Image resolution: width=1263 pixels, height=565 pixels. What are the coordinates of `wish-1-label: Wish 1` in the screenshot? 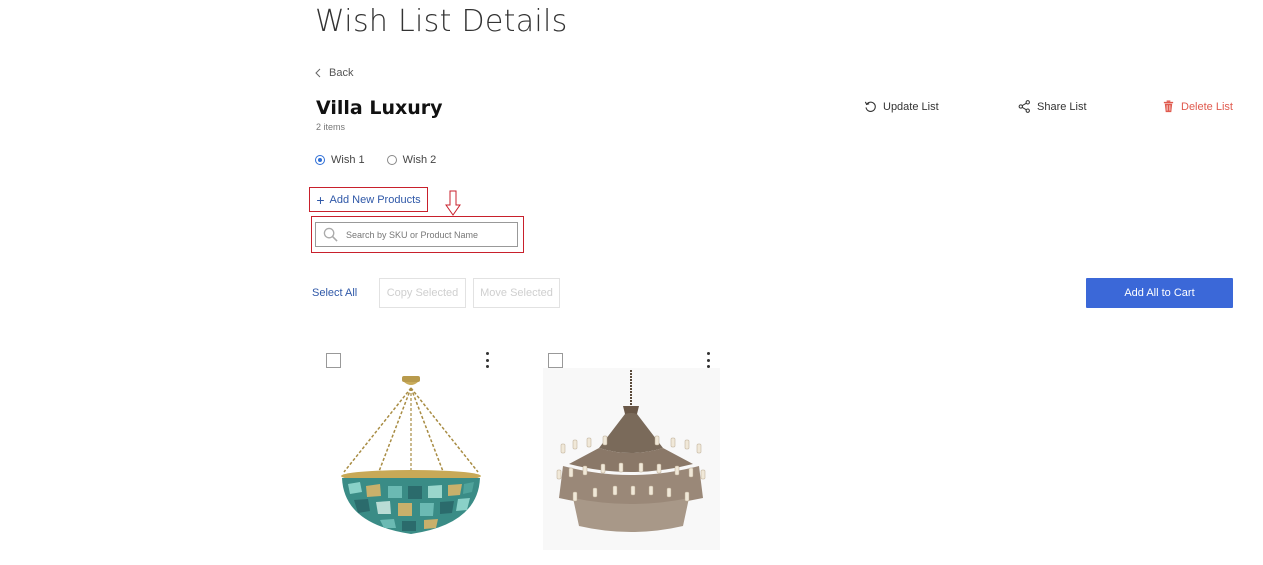 It's located at (348, 160).